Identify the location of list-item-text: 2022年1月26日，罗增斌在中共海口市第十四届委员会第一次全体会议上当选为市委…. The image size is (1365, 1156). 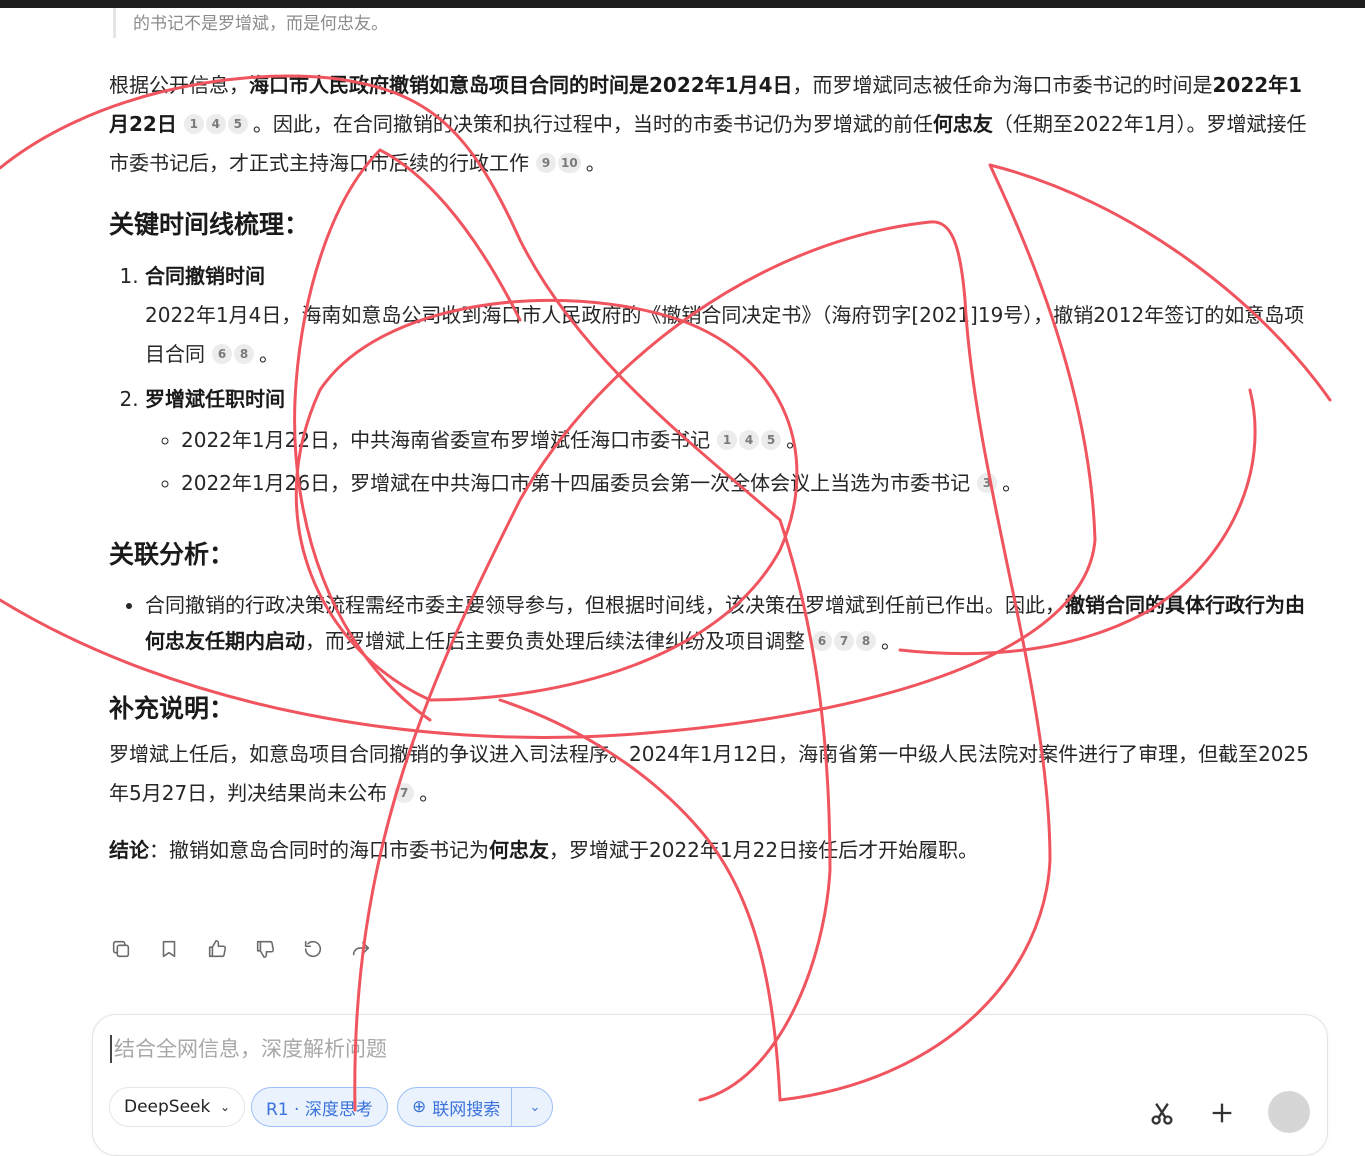
(576, 483).